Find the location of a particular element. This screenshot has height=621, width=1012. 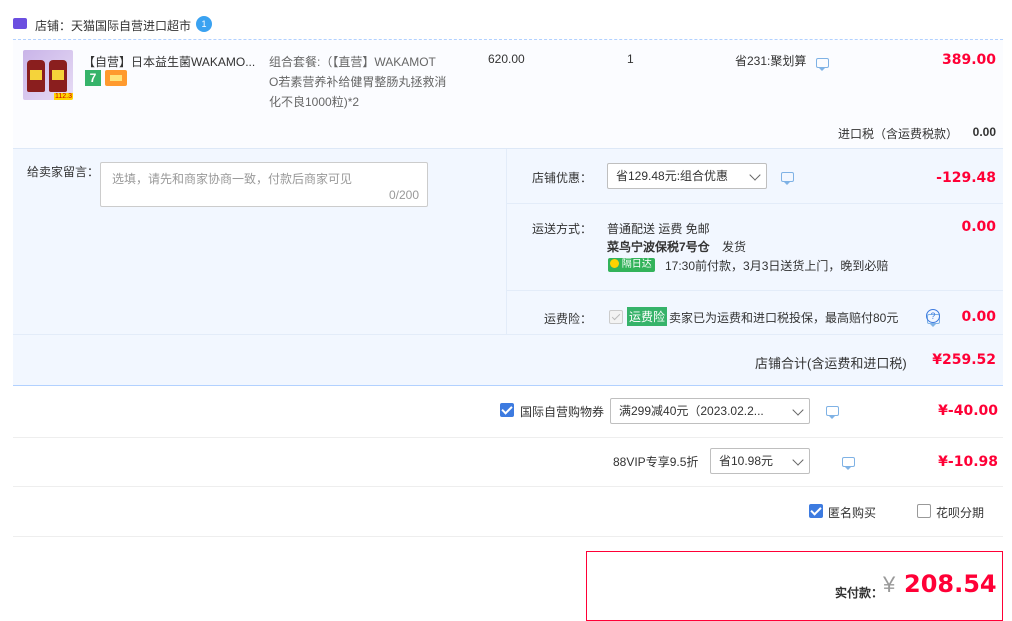

payment-summary-box: 实付款： ¥ 208.54 is located at coordinates (794, 586).